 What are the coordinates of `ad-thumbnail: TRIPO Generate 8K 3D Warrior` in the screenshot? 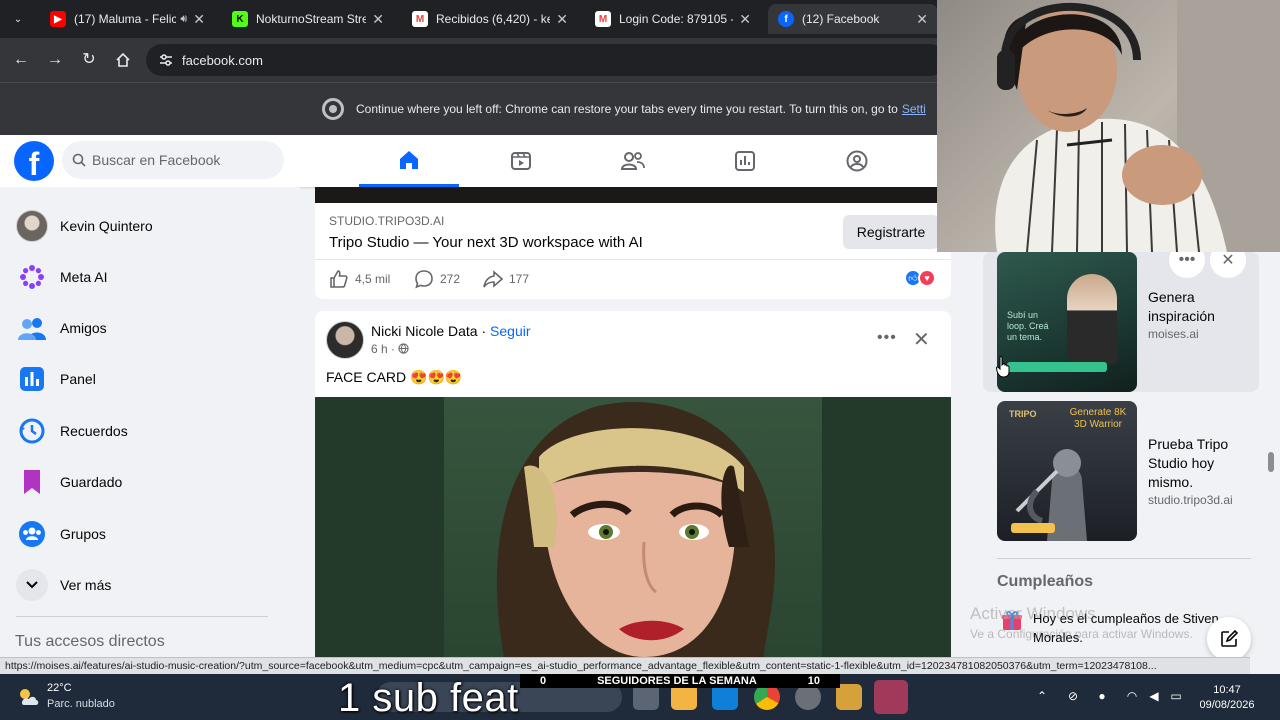 It's located at (1067, 471).